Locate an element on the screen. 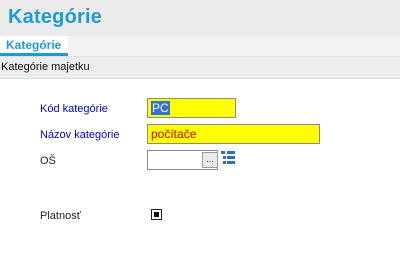 The width and height of the screenshot is (400, 259). platnost-label: Platnosť is located at coordinates (60, 216).